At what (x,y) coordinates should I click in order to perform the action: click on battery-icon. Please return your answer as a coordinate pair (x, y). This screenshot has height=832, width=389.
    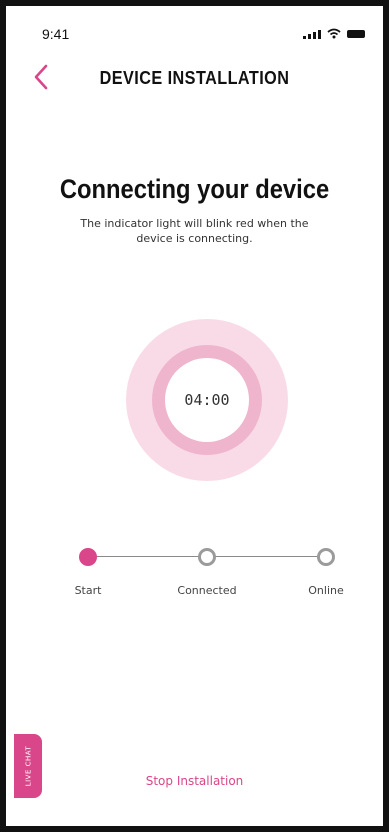
    Looking at the image, I should click on (356, 33).